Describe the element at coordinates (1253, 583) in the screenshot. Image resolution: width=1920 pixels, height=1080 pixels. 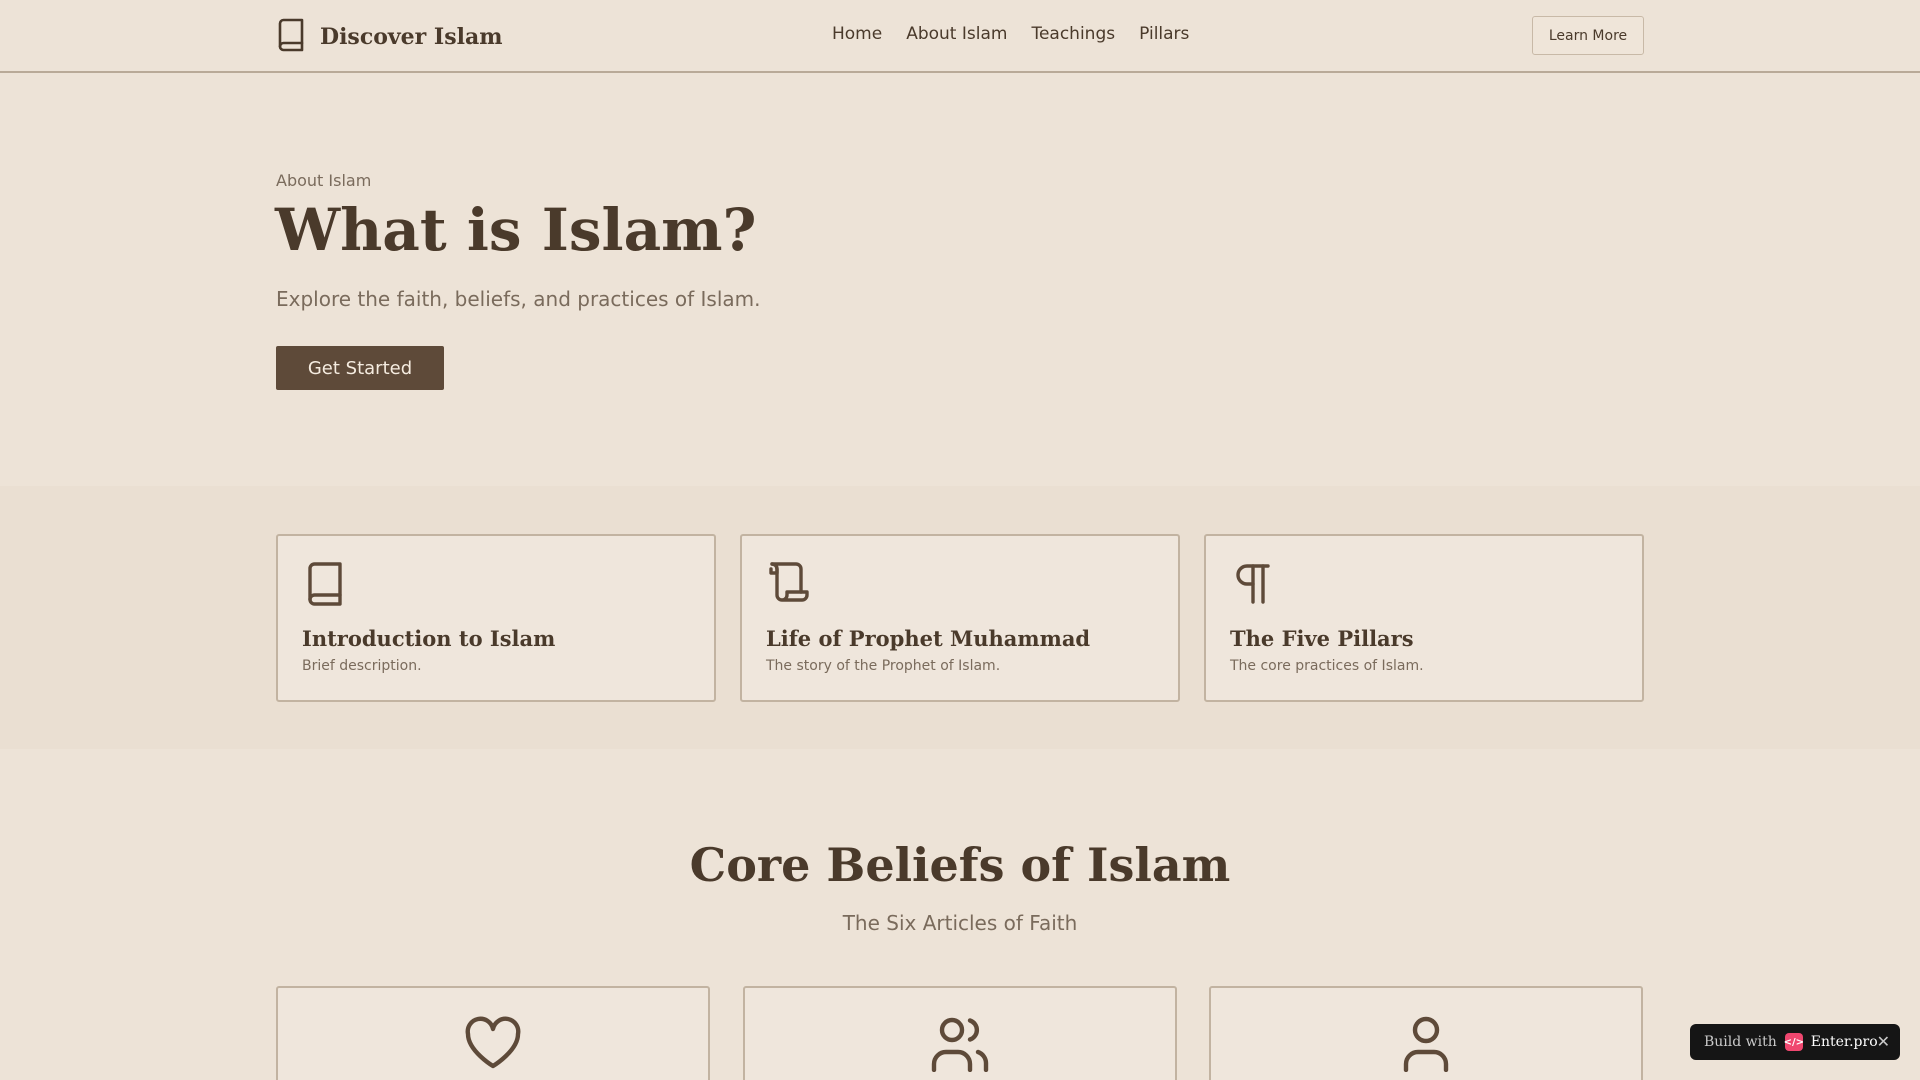
I see `pilcrow-icon` at that location.